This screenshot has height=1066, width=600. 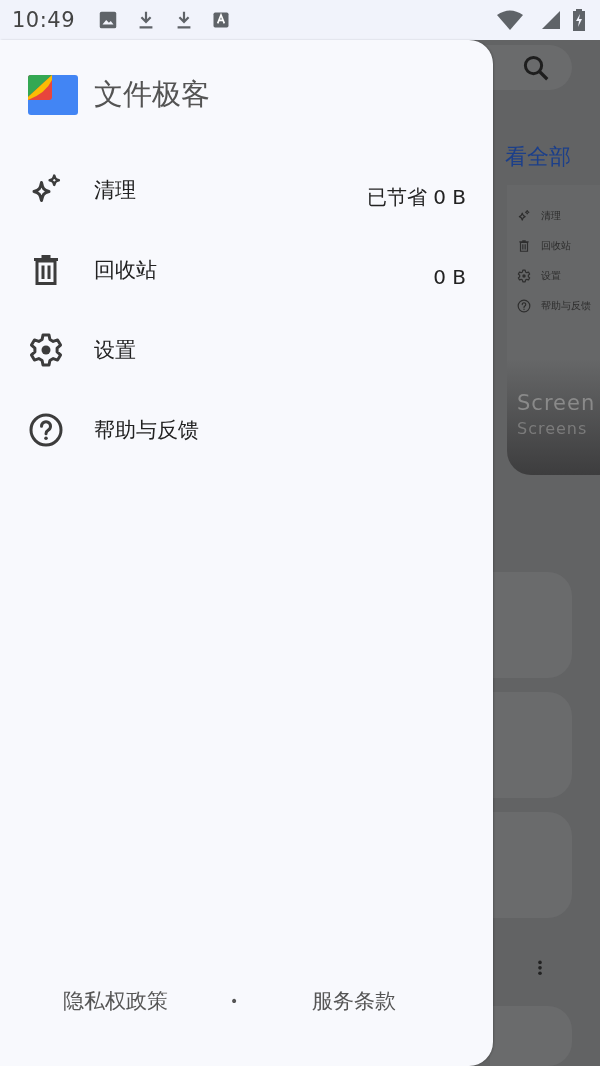 What do you see at coordinates (221, 20) in the screenshot?
I see `font-icon` at bounding box center [221, 20].